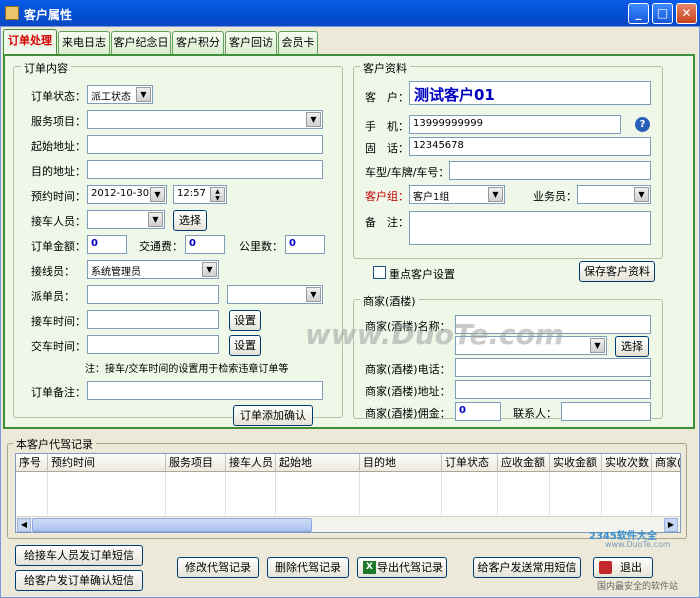  Describe the element at coordinates (642, 124) in the screenshot. I see `help-icon: ?` at that location.